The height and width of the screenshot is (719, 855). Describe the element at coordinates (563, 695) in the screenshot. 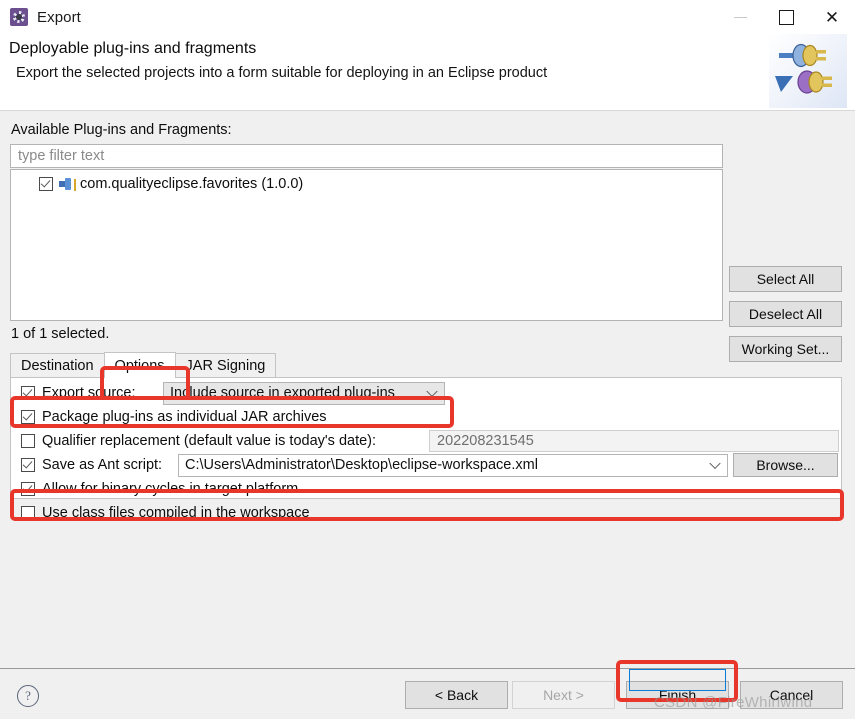

I see `next-button: Next >` at that location.